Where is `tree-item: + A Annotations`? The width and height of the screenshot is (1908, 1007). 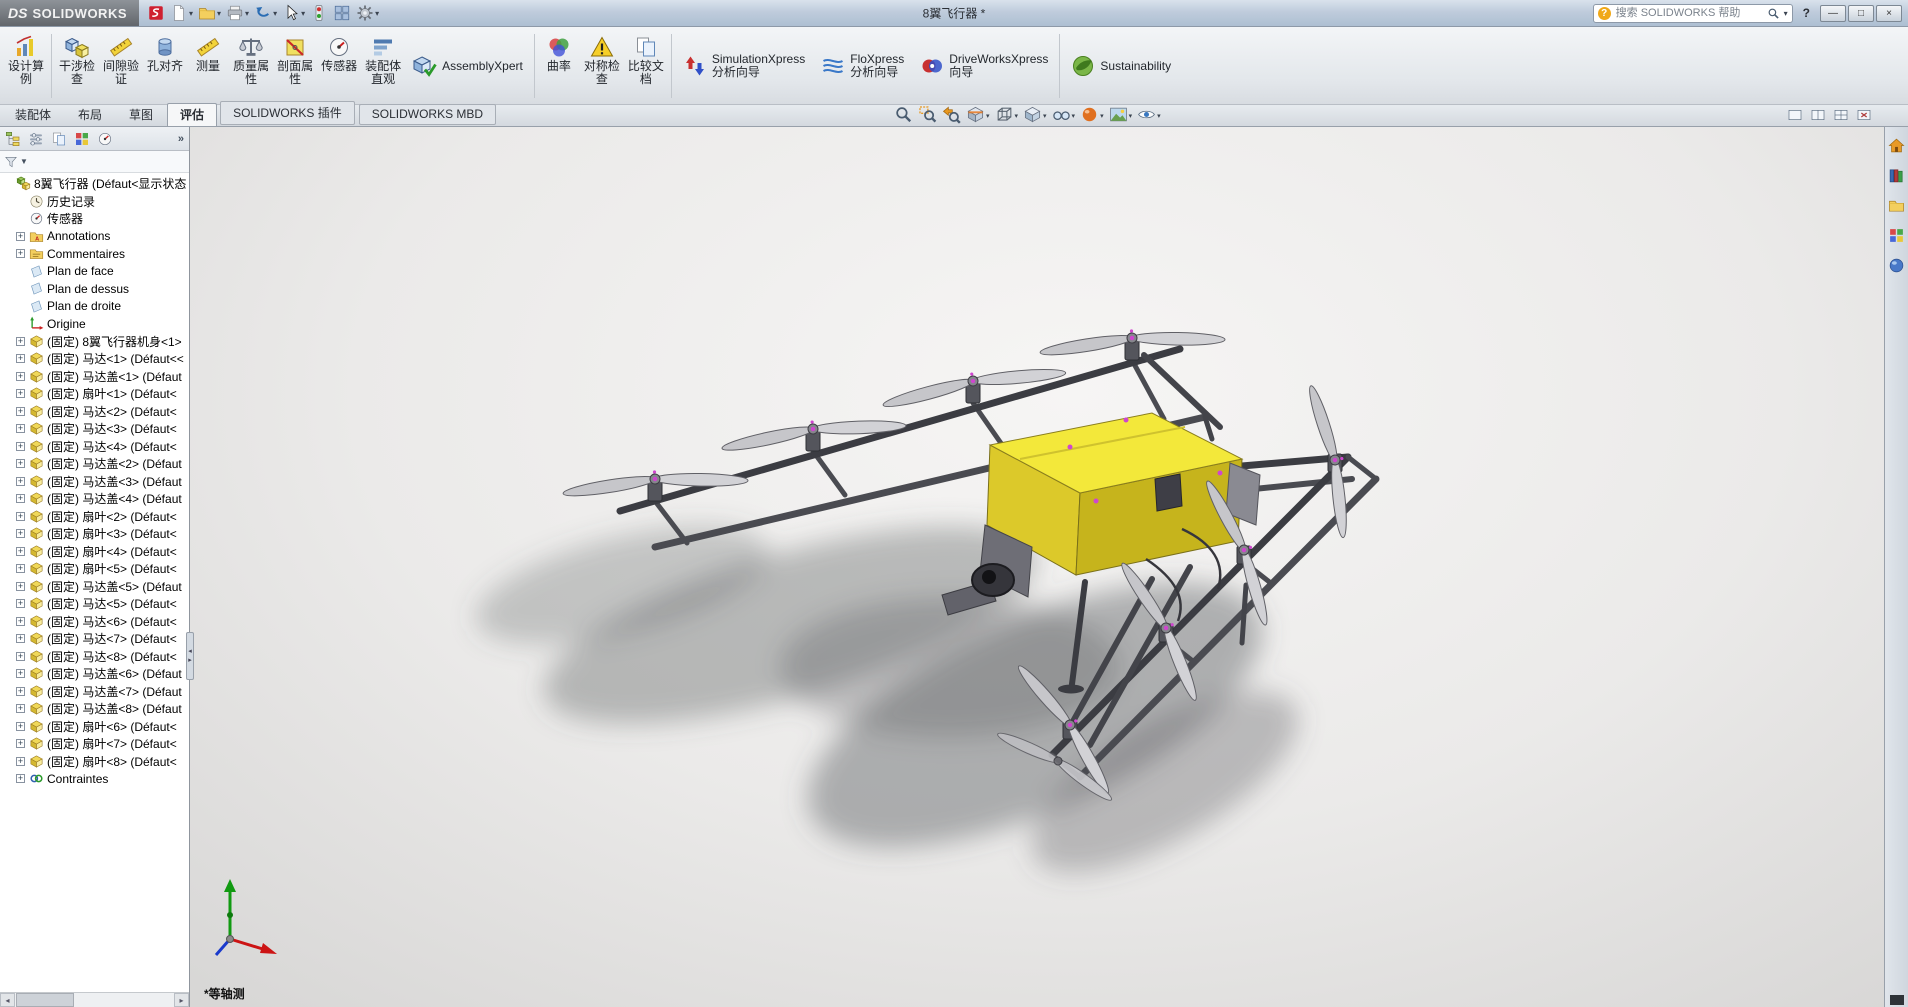 tree-item: + A Annotations is located at coordinates (94, 237).